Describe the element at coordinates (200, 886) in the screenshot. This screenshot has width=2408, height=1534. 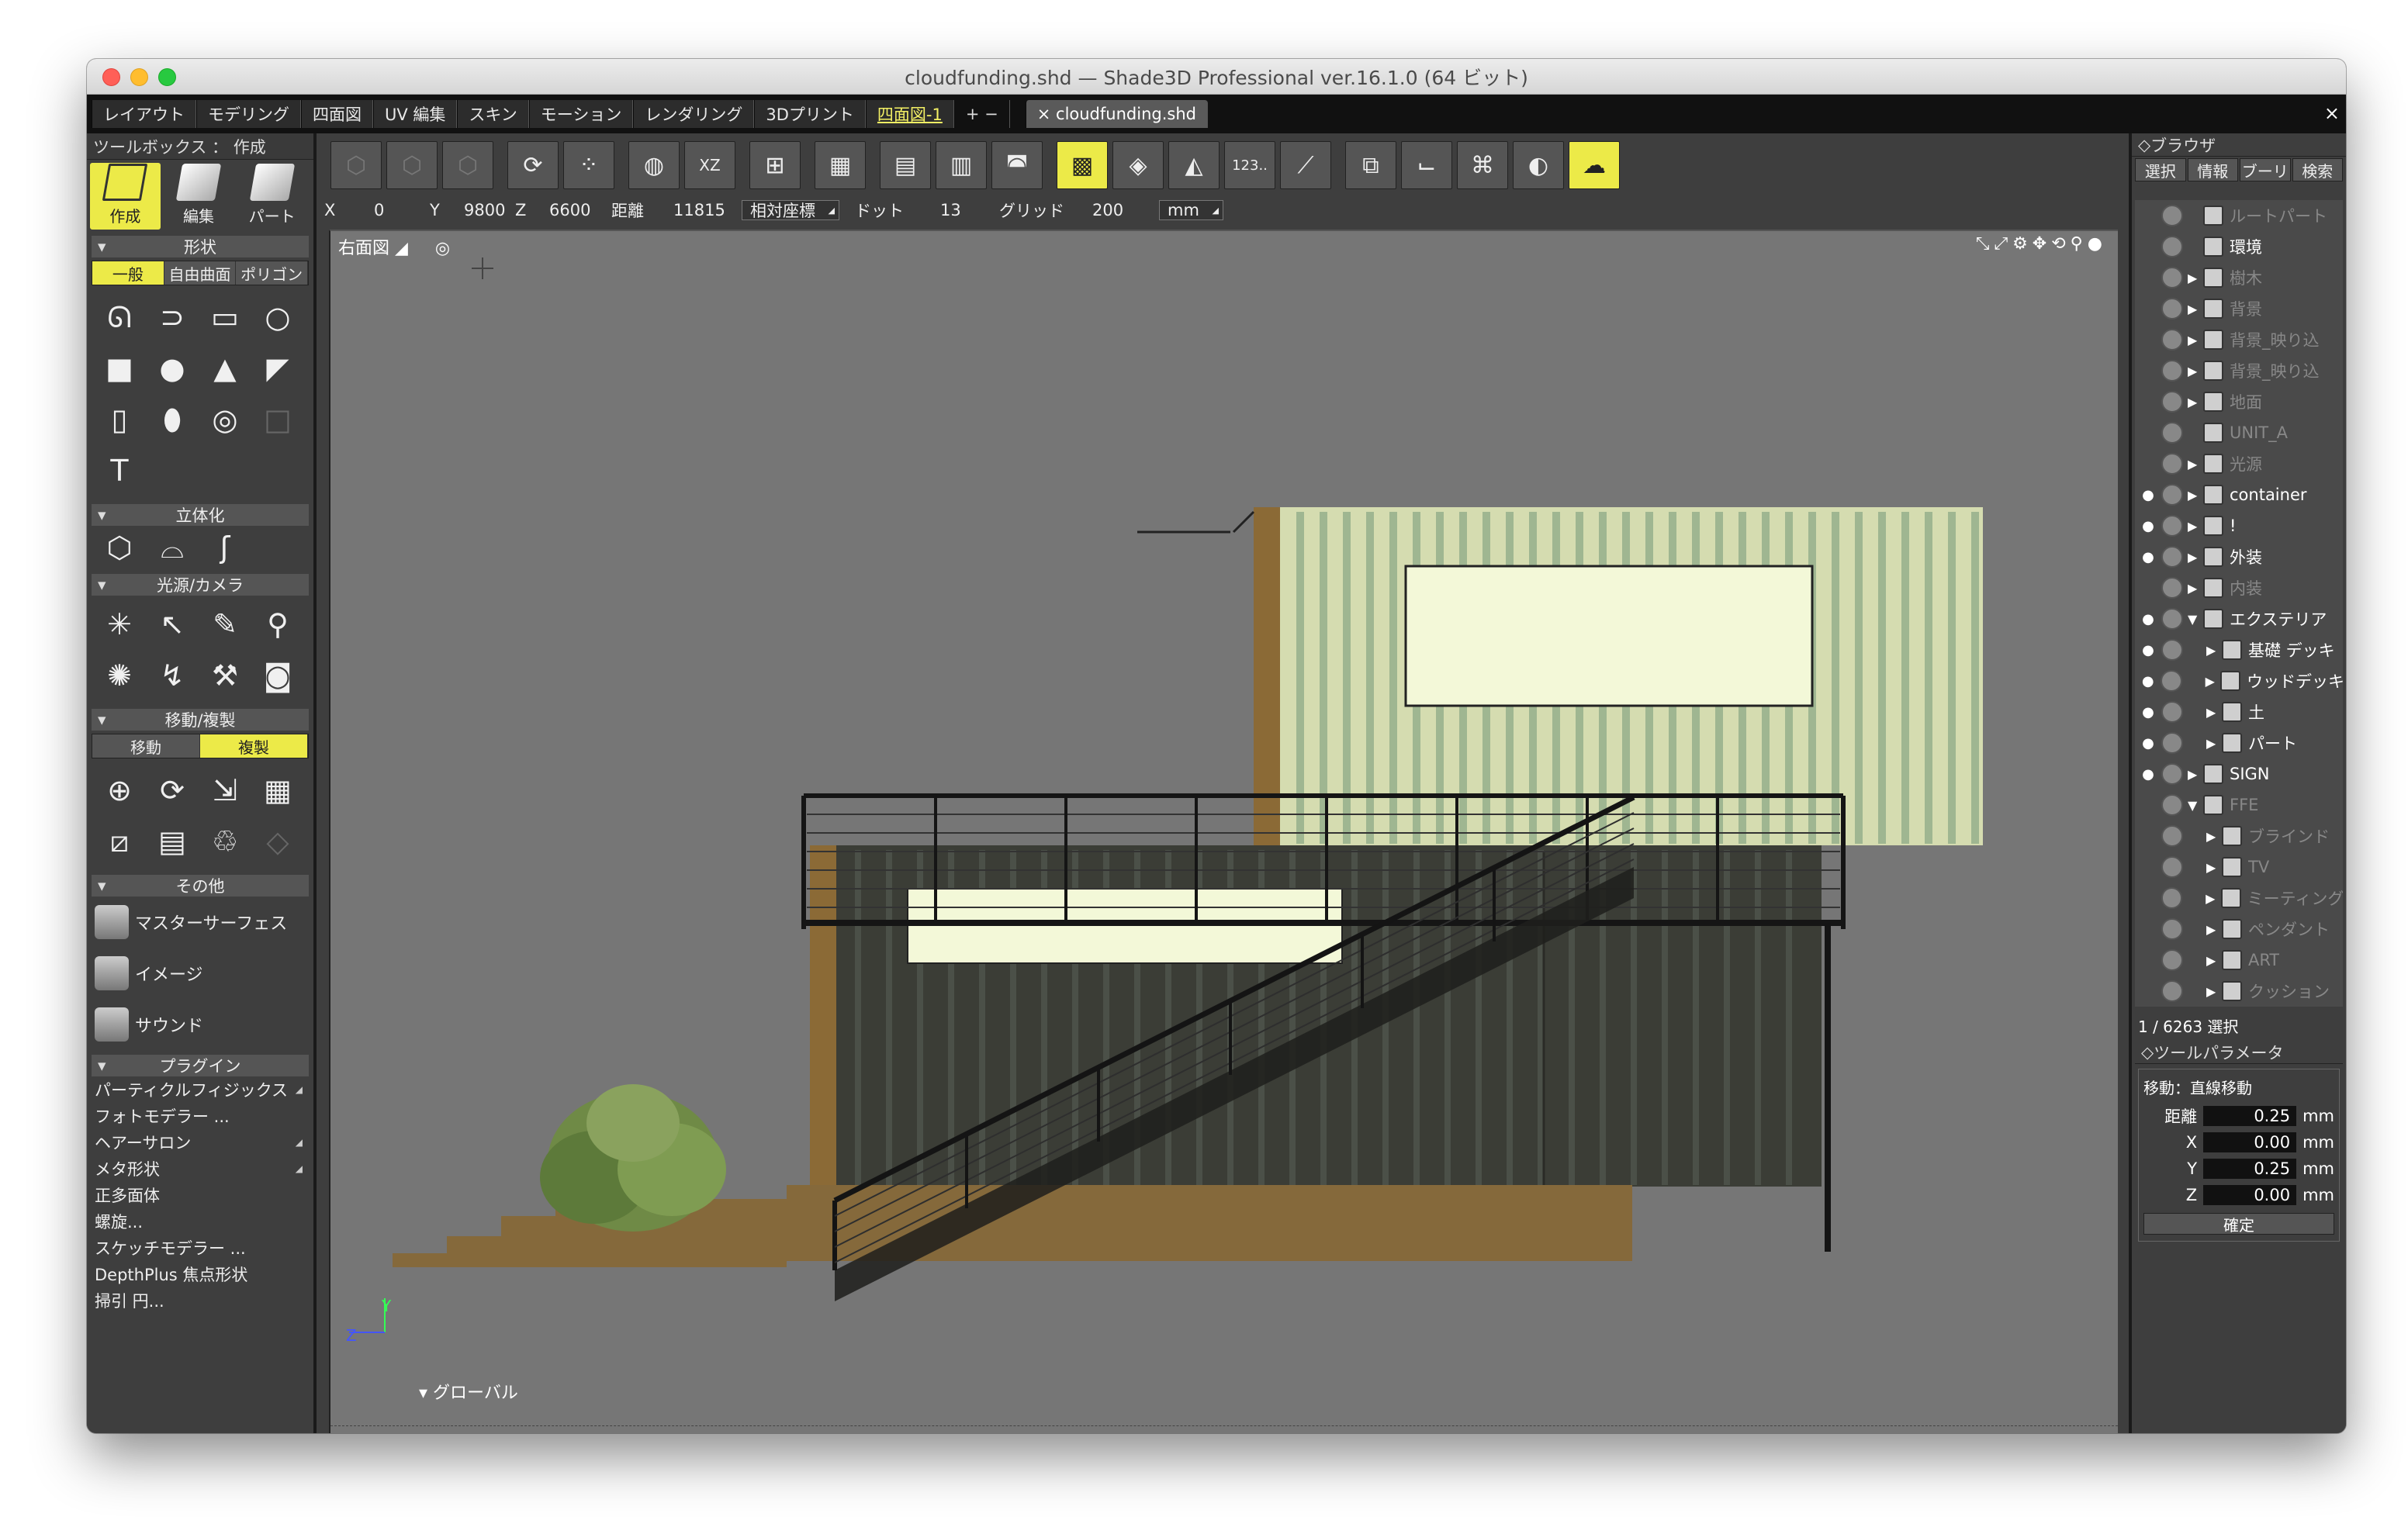
I see `section-other: その他` at that location.